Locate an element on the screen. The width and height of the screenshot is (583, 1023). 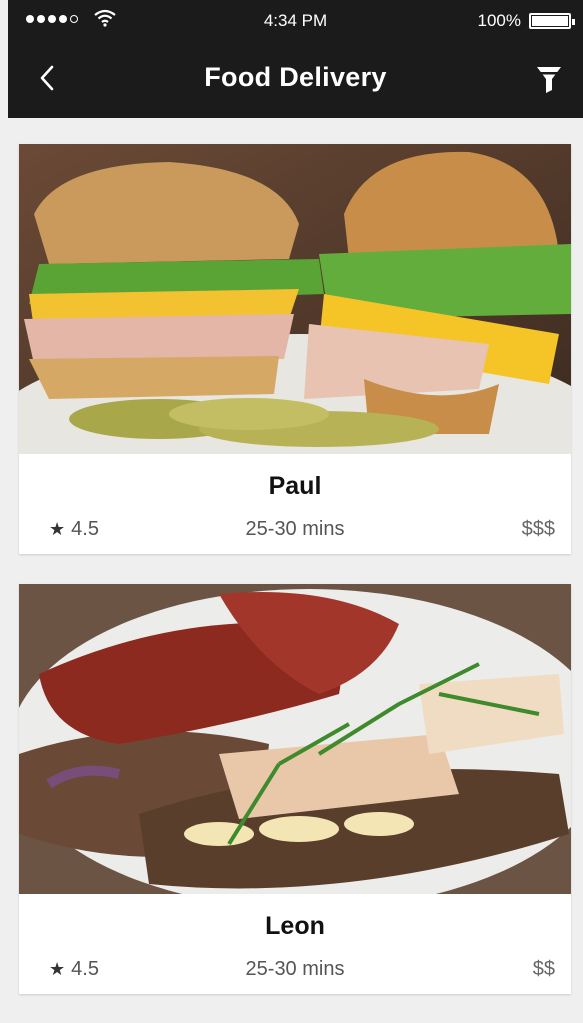
top-bar: 4:34 PM 100% Food Delivery is located at coordinates (295, 59).